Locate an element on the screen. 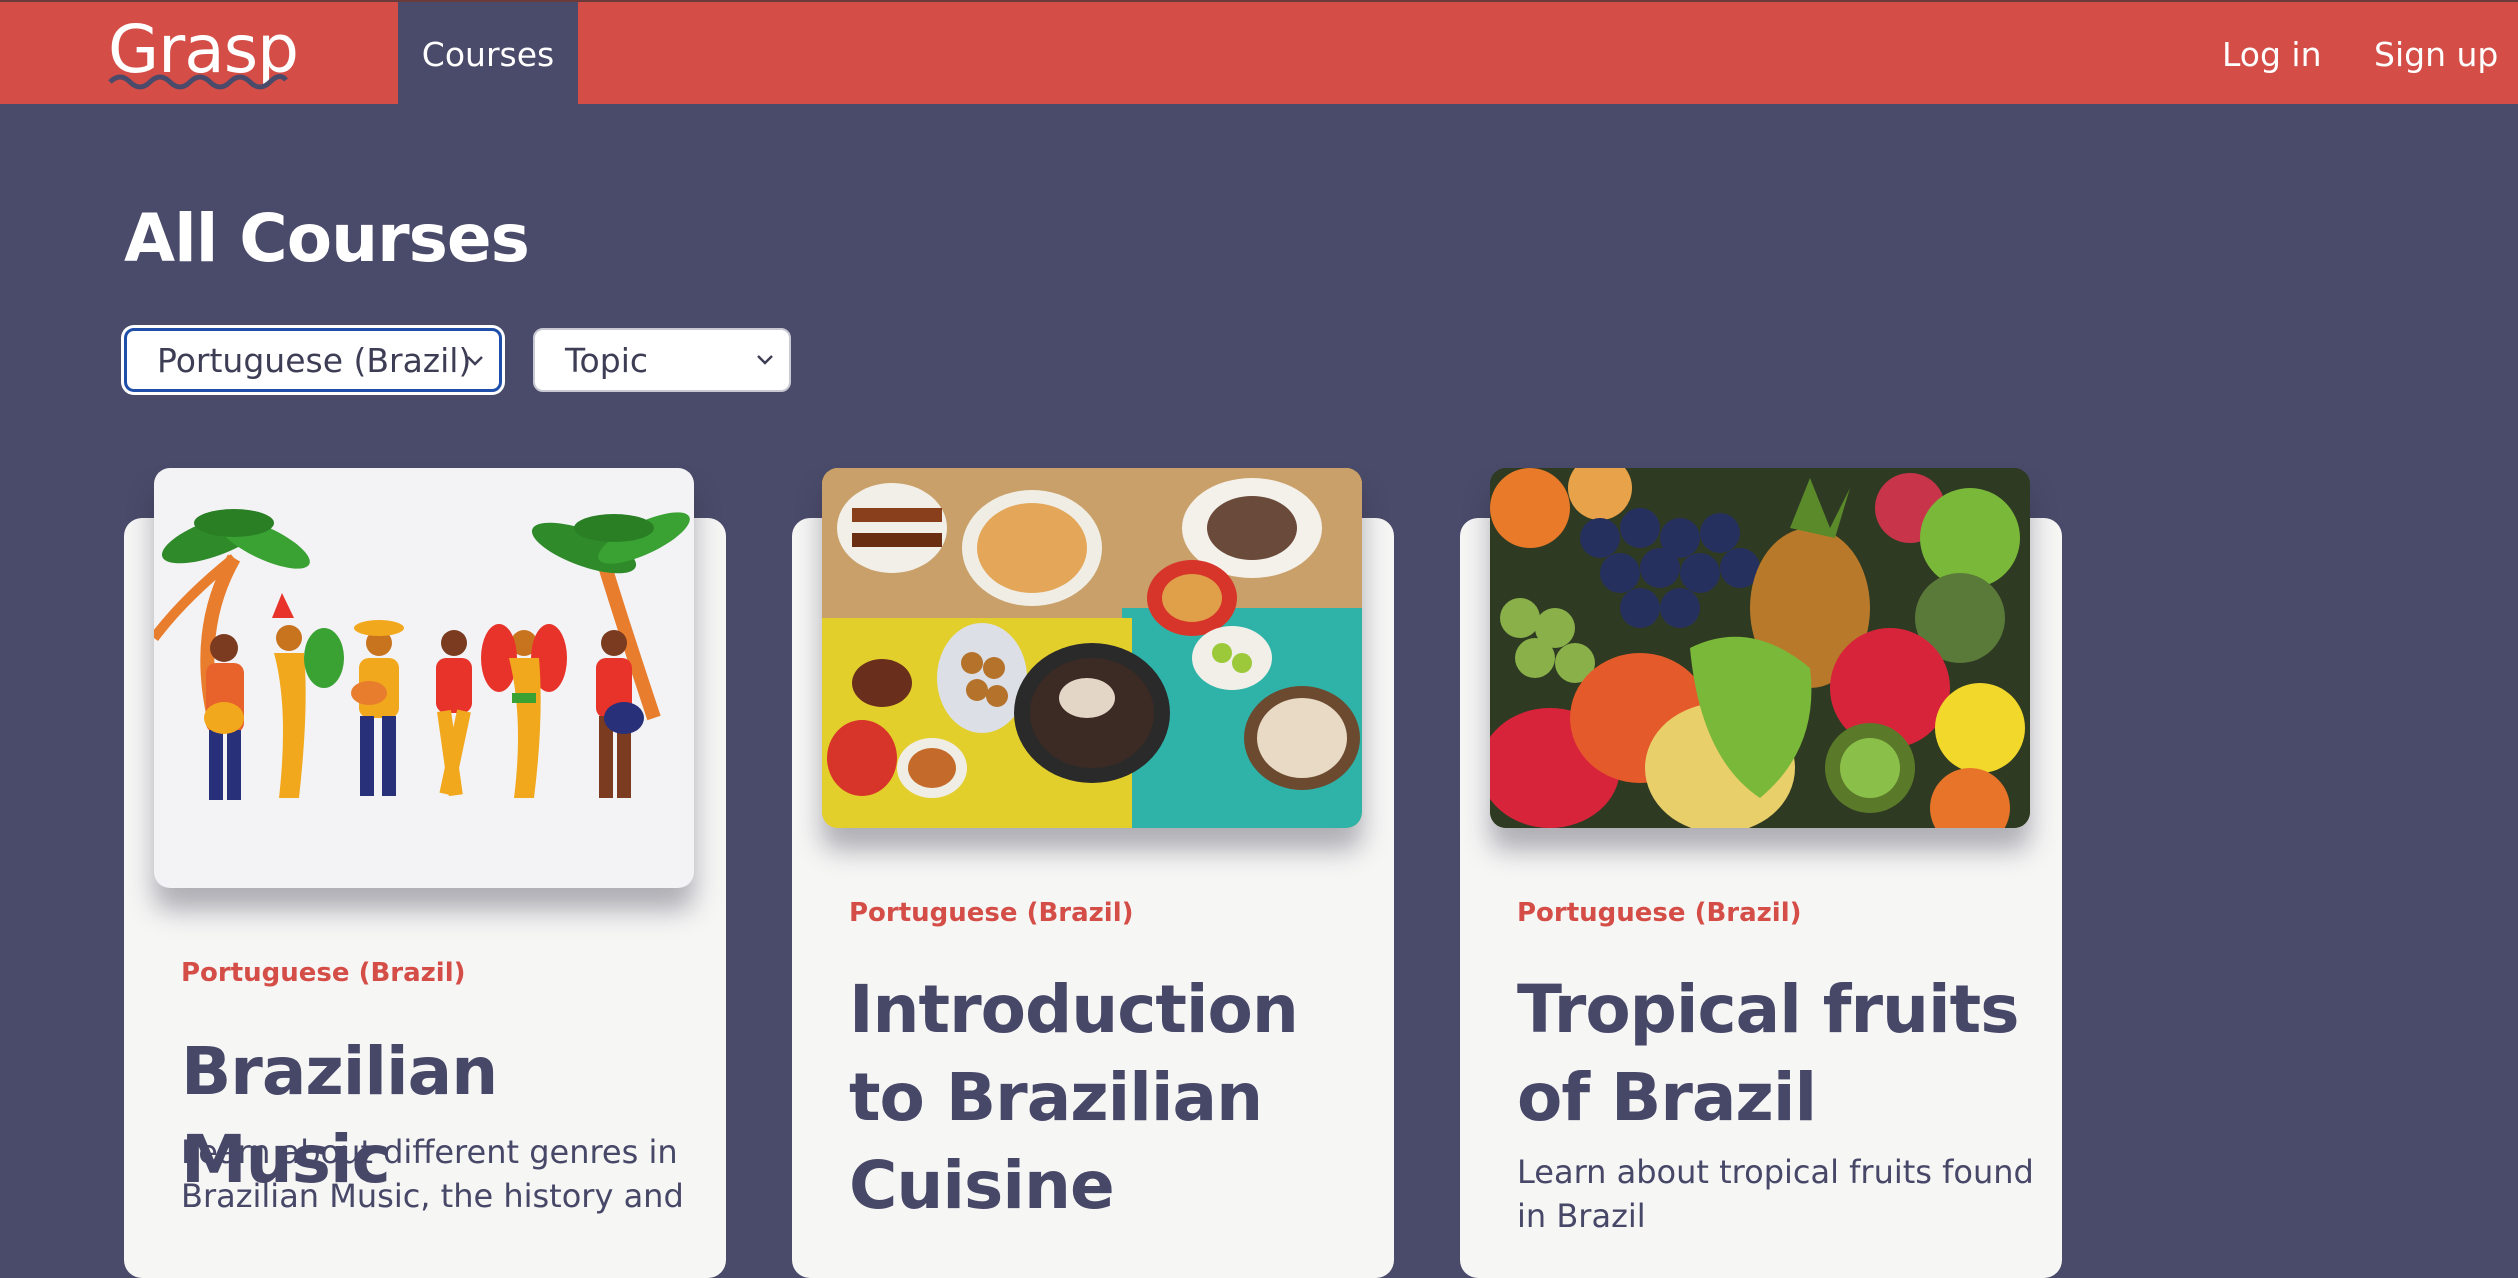 The image size is (2518, 1278). signup-link: Sign up is located at coordinates (2436, 54).